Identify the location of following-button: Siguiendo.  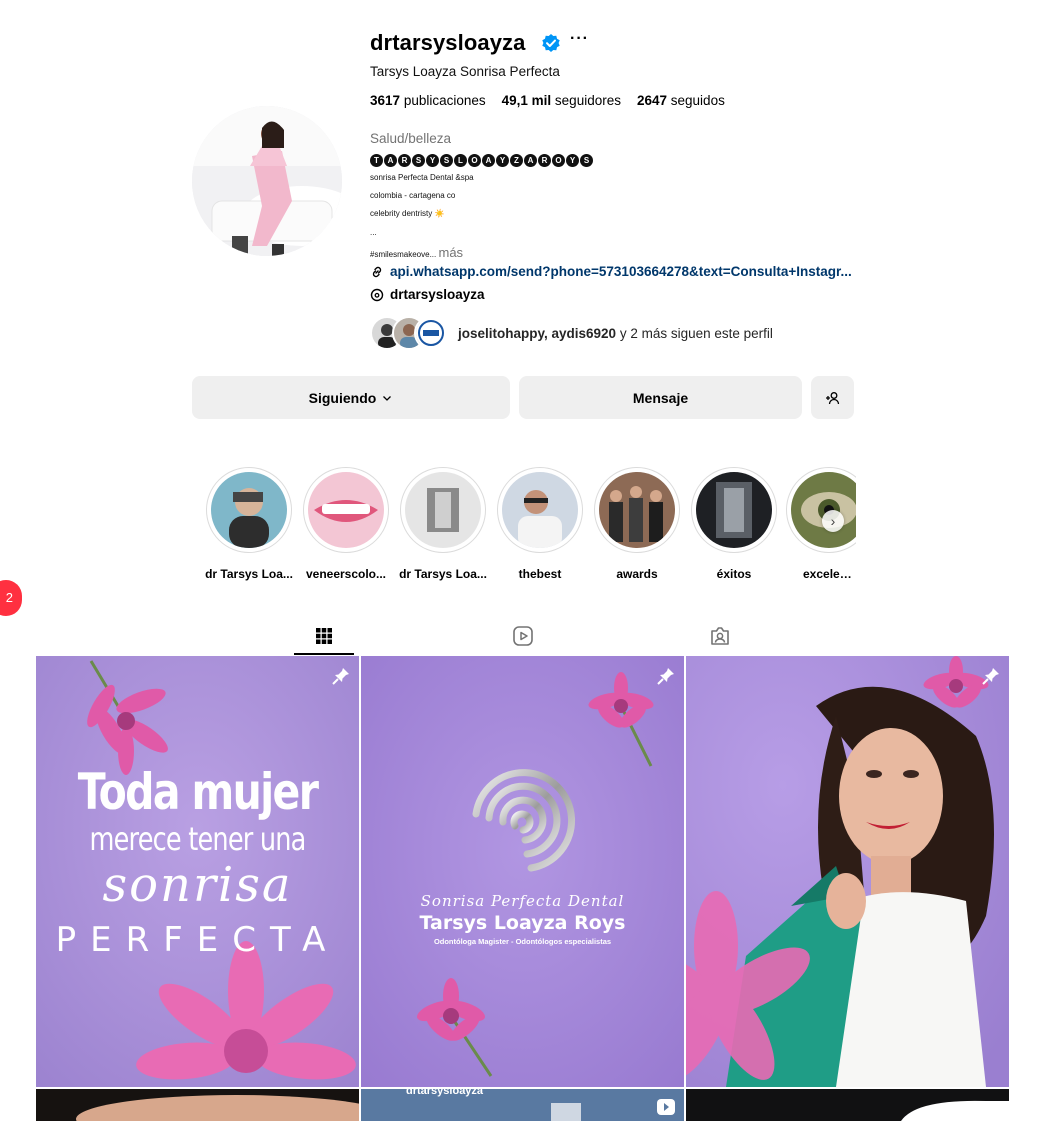
(351, 397).